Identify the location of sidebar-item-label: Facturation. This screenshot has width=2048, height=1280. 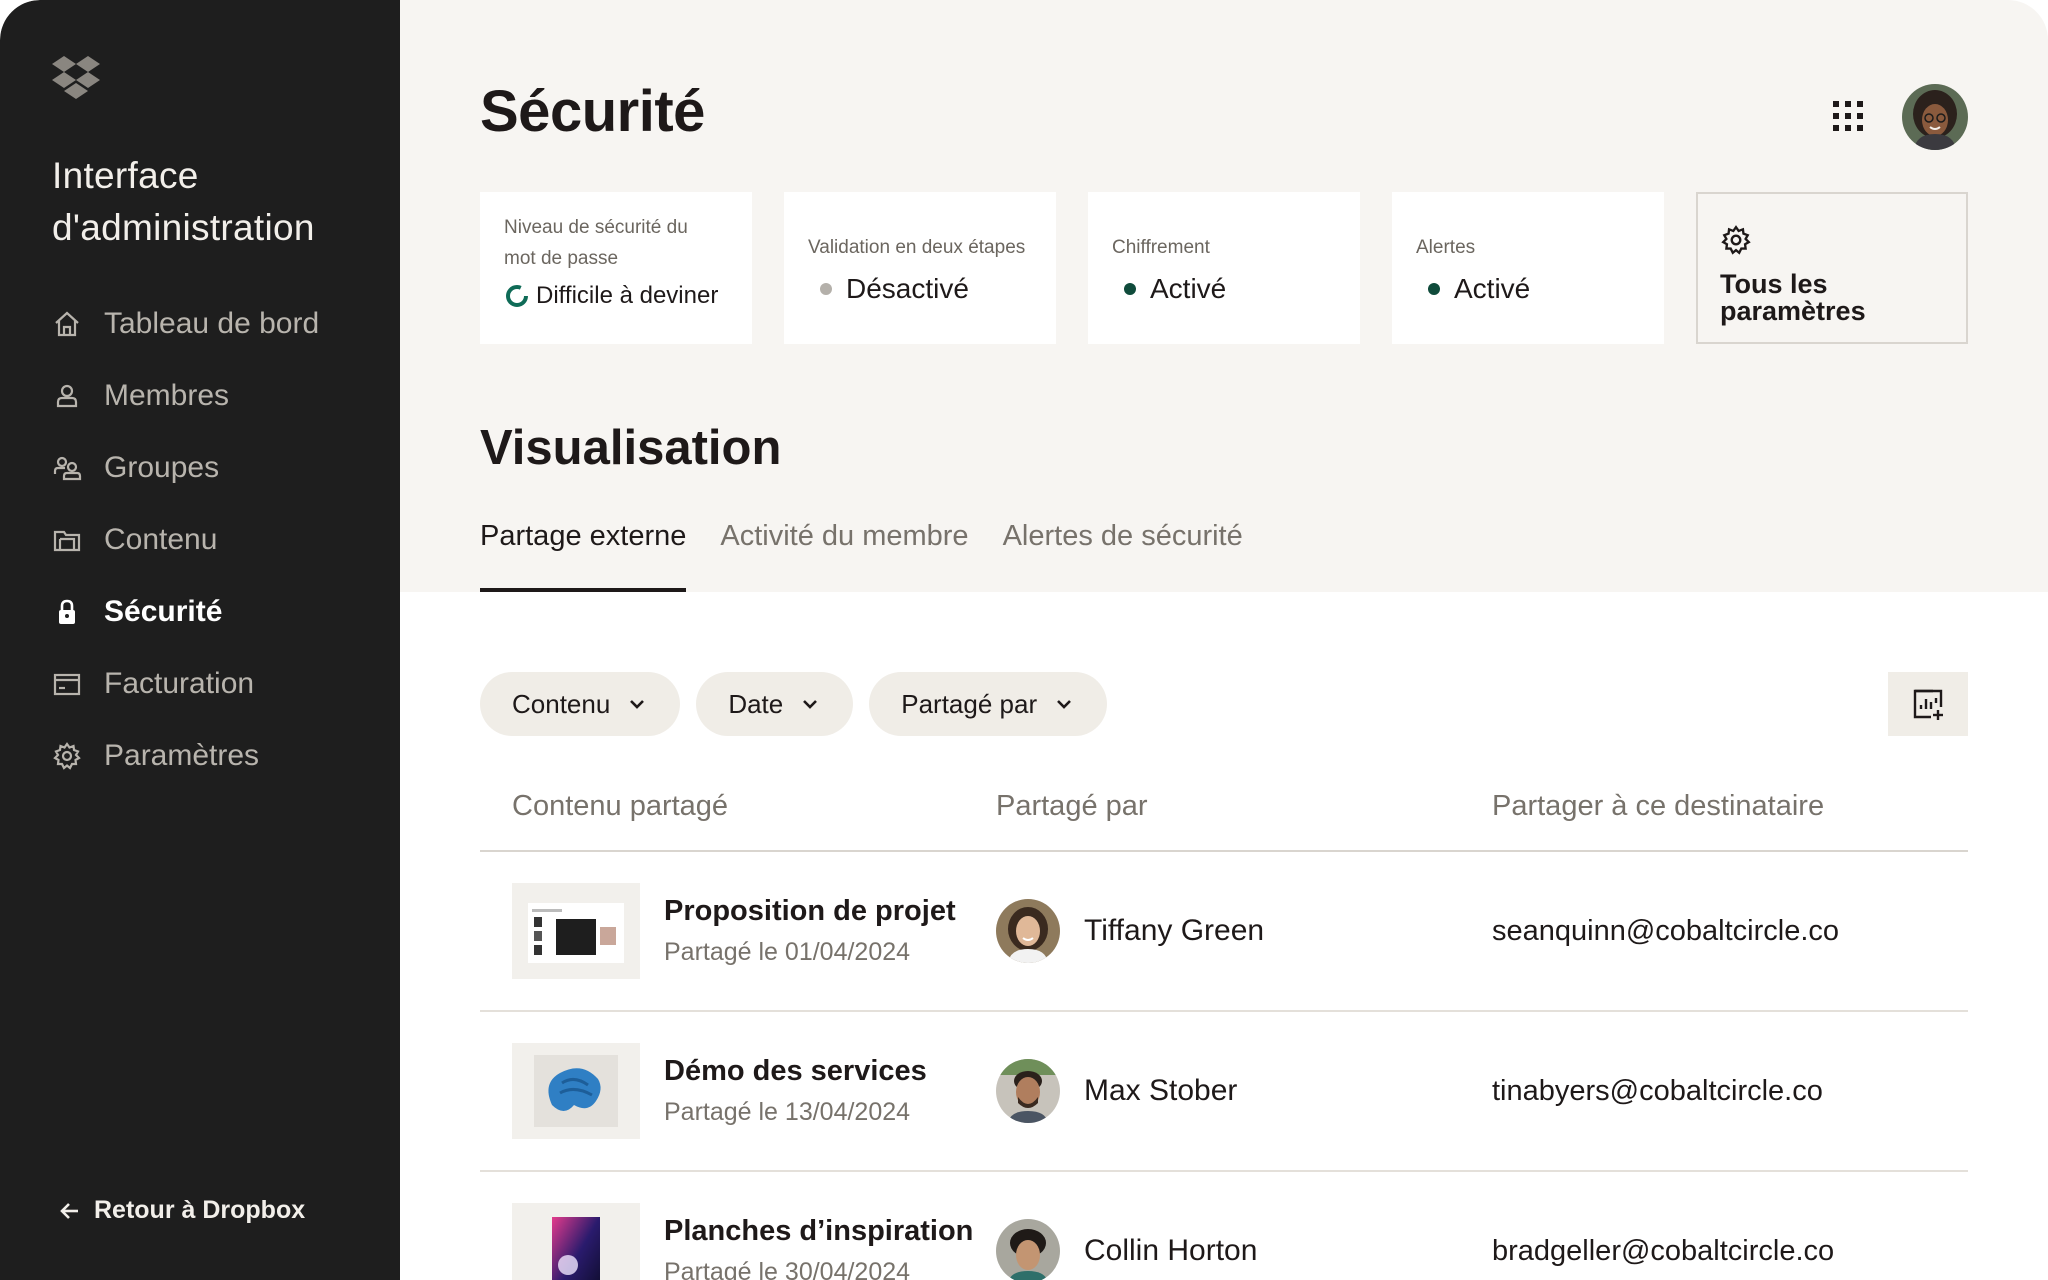
(179, 683).